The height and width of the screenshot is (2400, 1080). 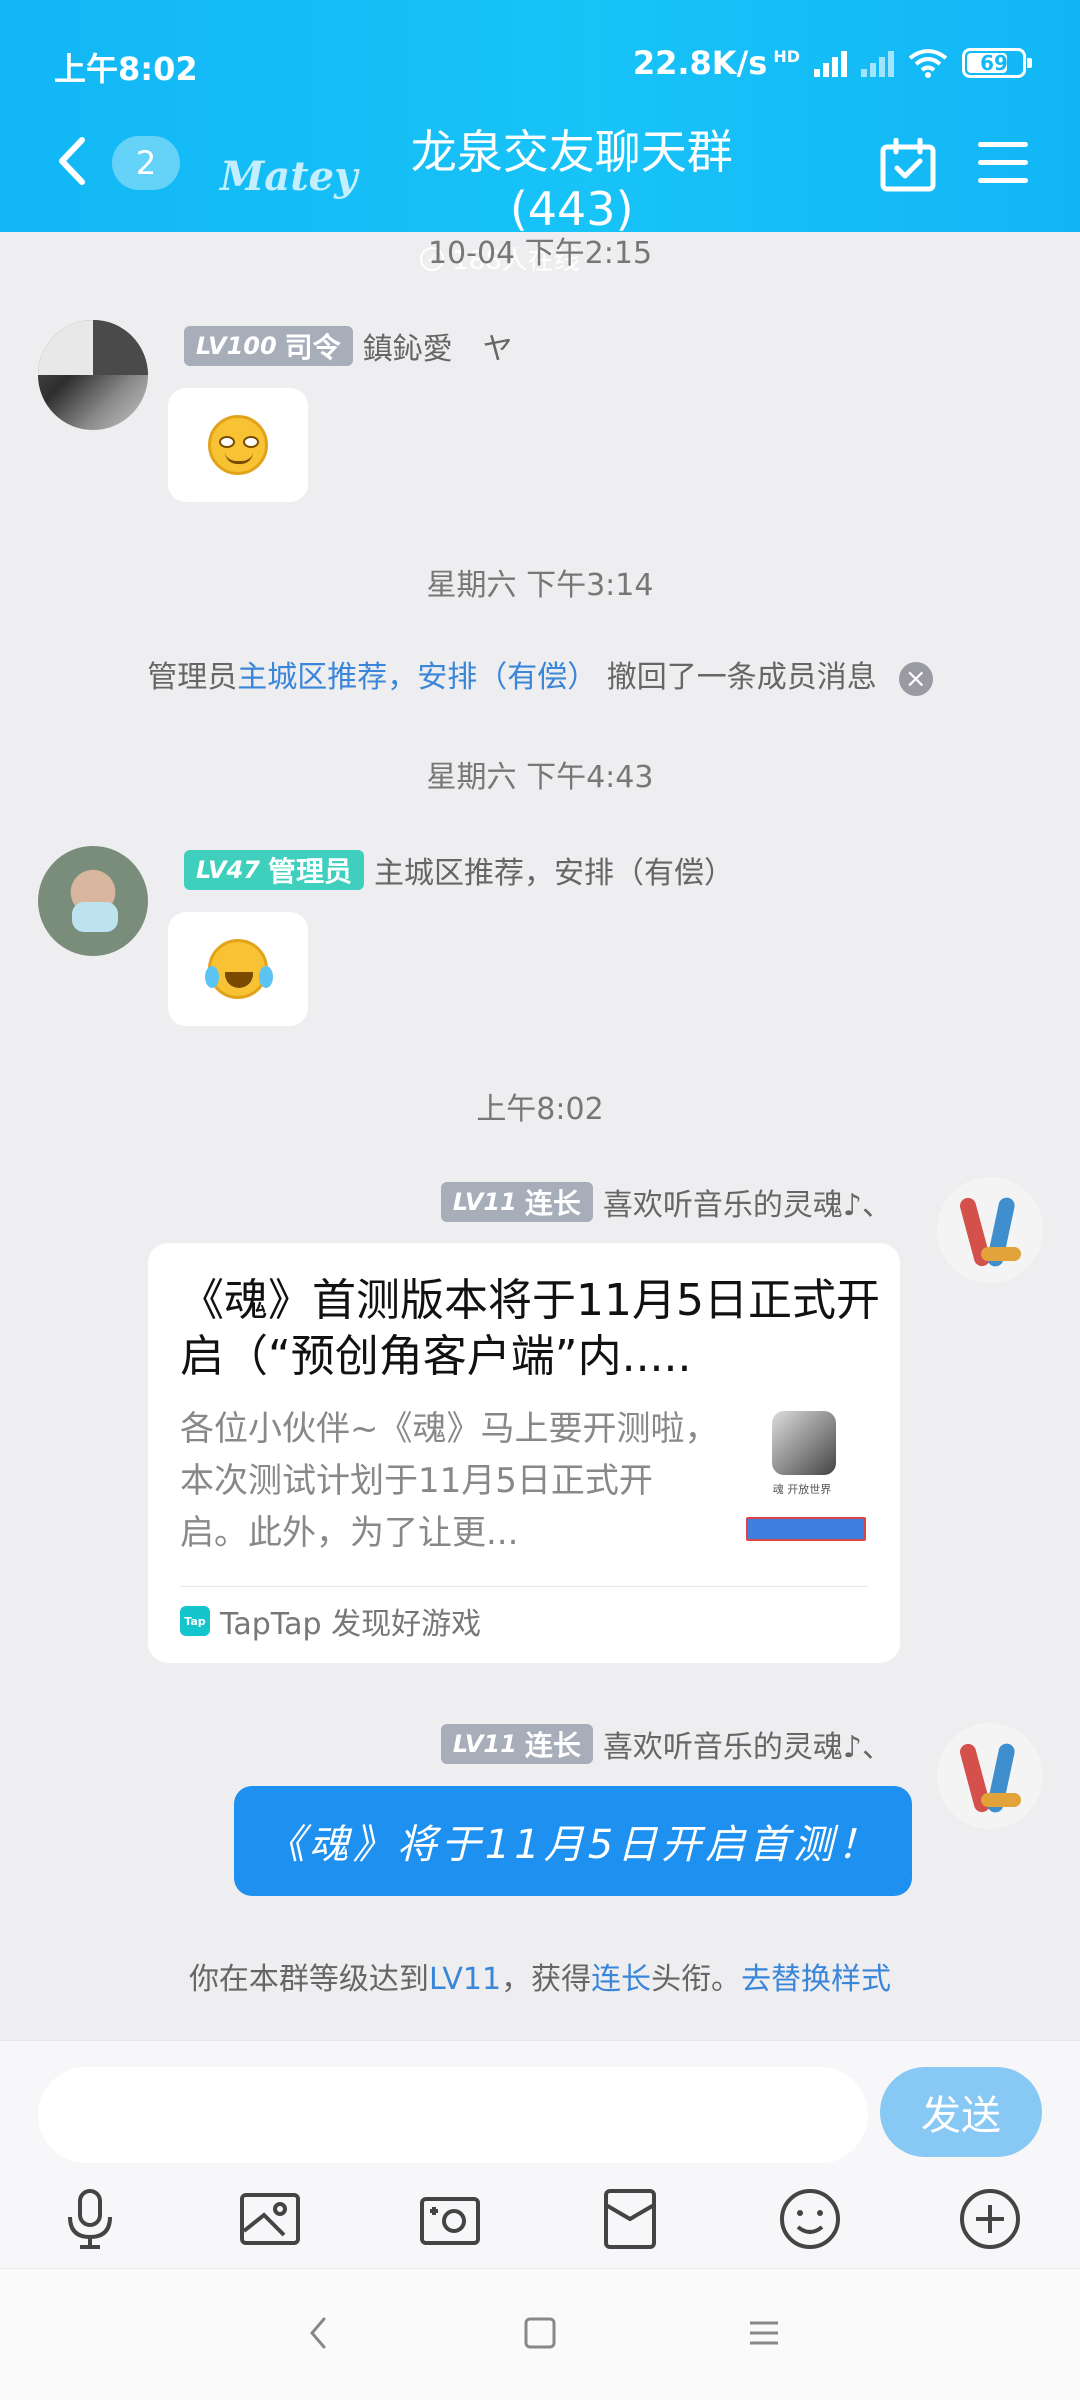 I want to click on status-time: 上午8:02, so click(x=126, y=69).